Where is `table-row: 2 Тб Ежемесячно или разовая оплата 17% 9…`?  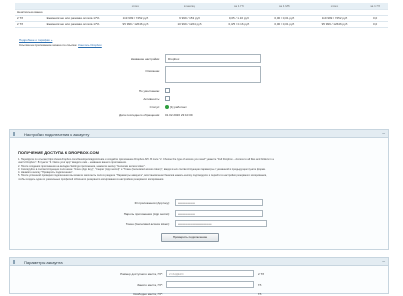
table-row: 2 Тб Ежемесячно или разовая оплата 17% 9… is located at coordinates (201, 24).